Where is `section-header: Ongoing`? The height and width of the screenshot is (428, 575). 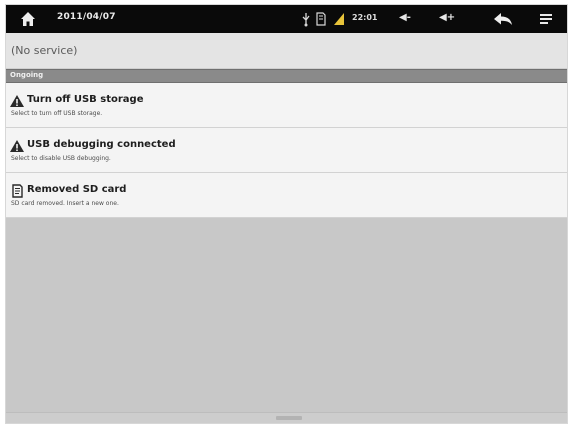
section-header: Ongoing is located at coordinates (286, 76).